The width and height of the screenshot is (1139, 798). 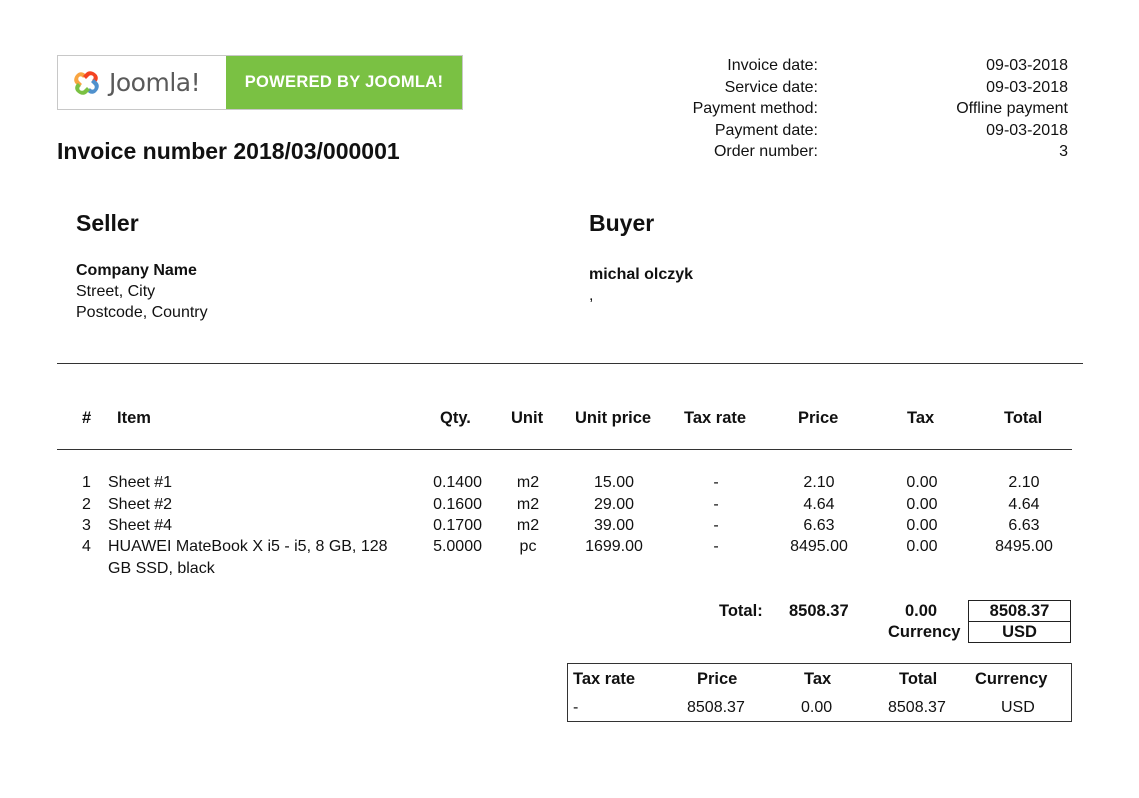 I want to click on col-header-unit-price: Unit price, so click(x=613, y=418).